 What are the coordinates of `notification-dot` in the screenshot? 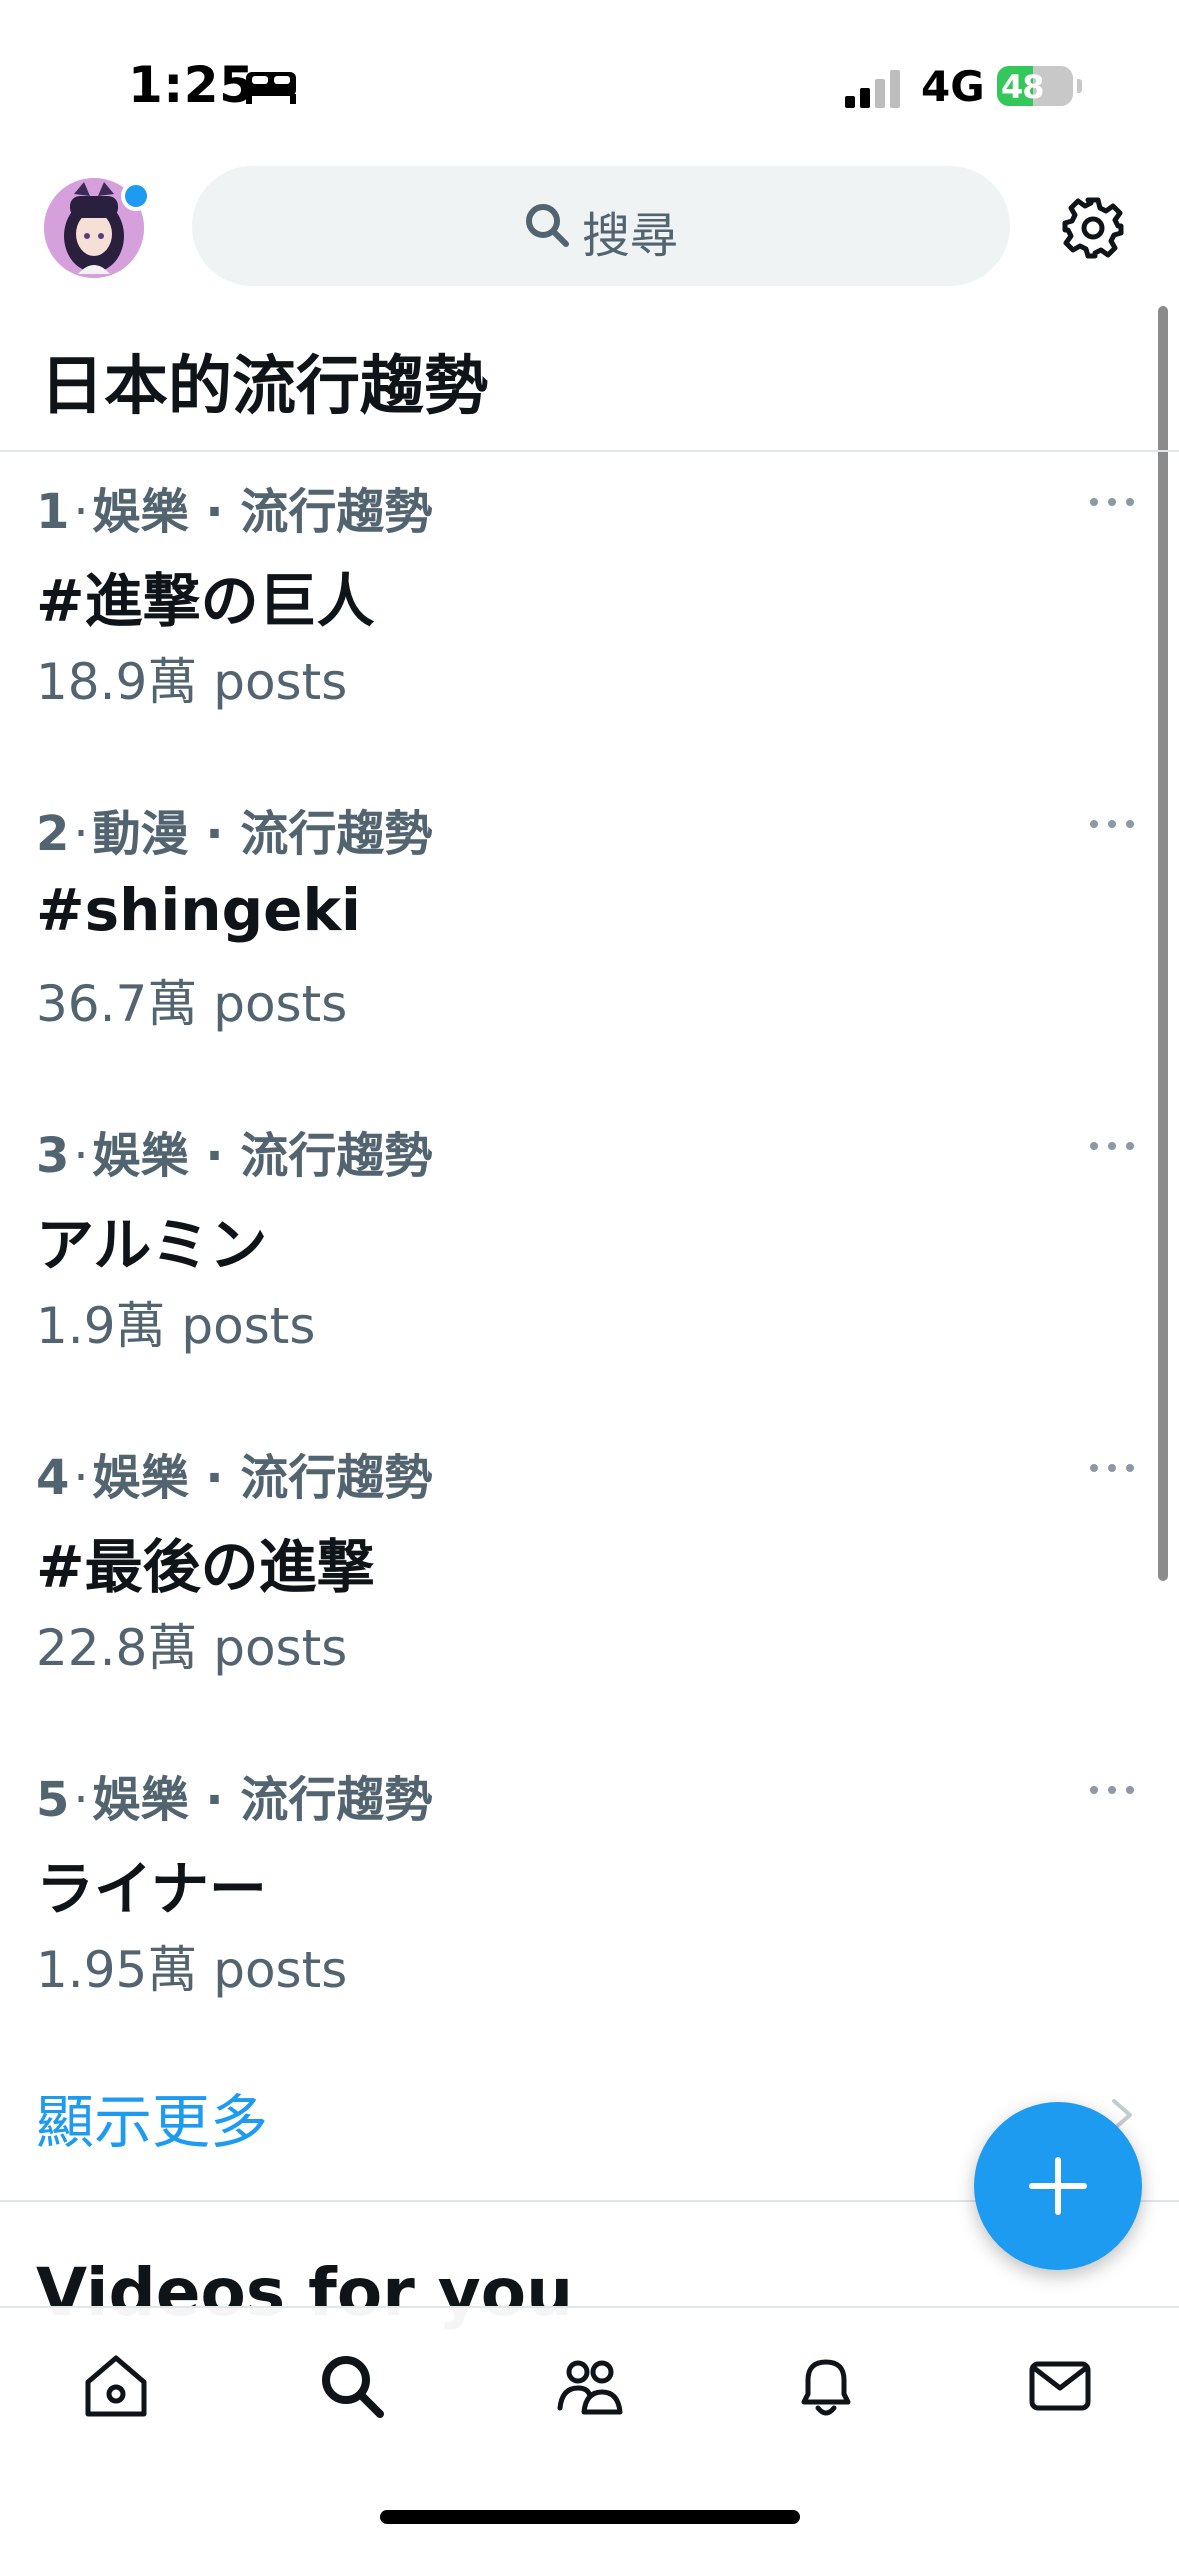 It's located at (136, 196).